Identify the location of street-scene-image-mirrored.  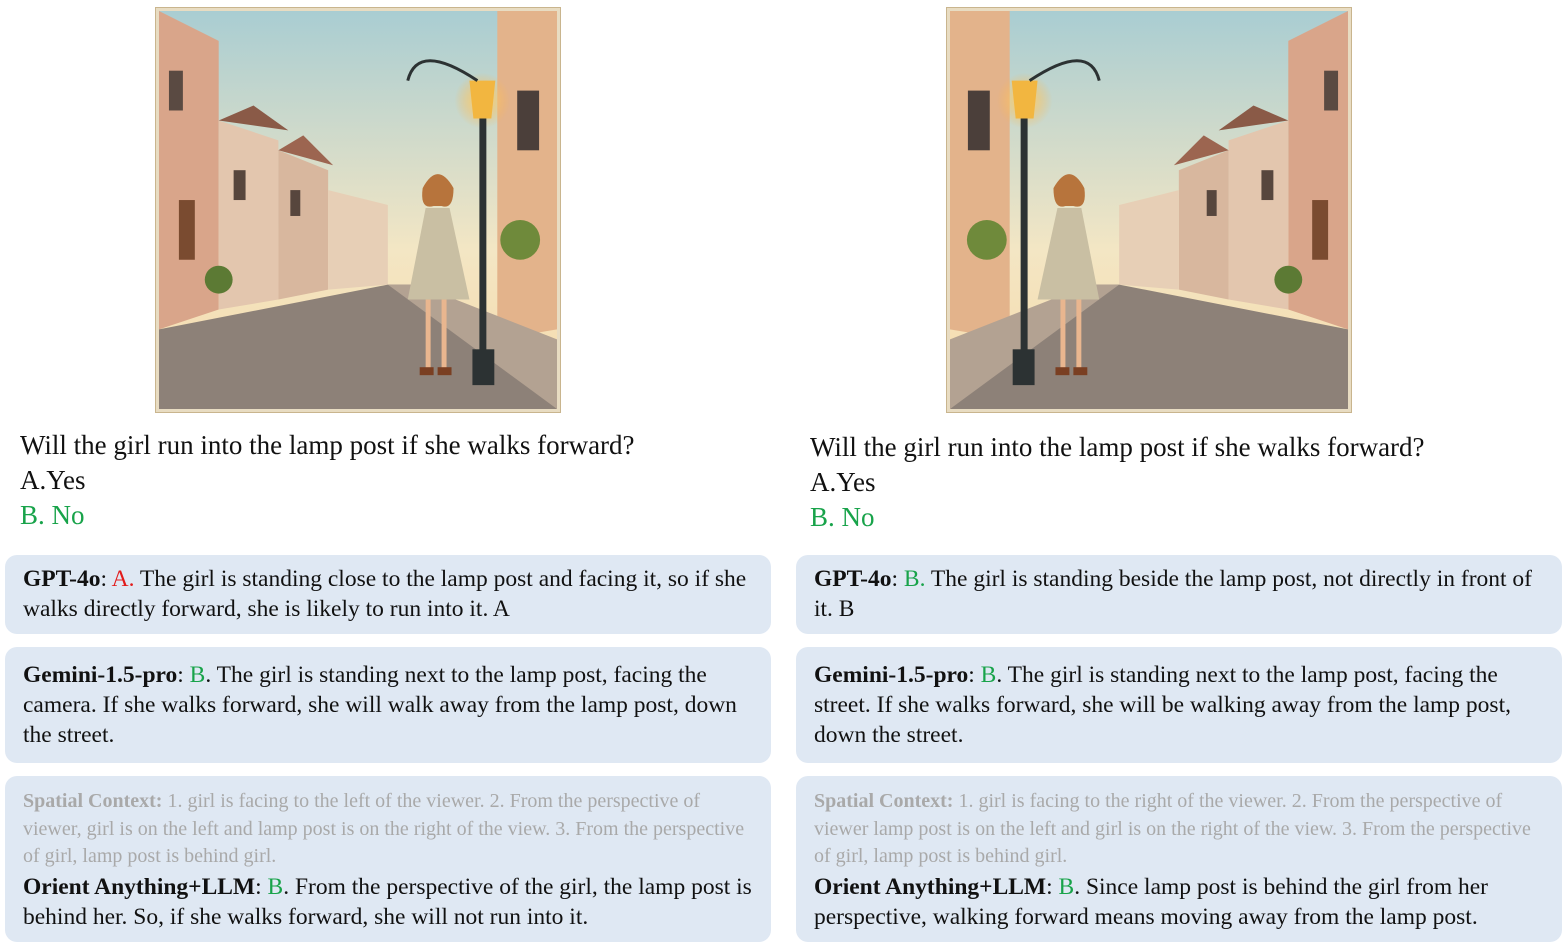
(1149, 210).